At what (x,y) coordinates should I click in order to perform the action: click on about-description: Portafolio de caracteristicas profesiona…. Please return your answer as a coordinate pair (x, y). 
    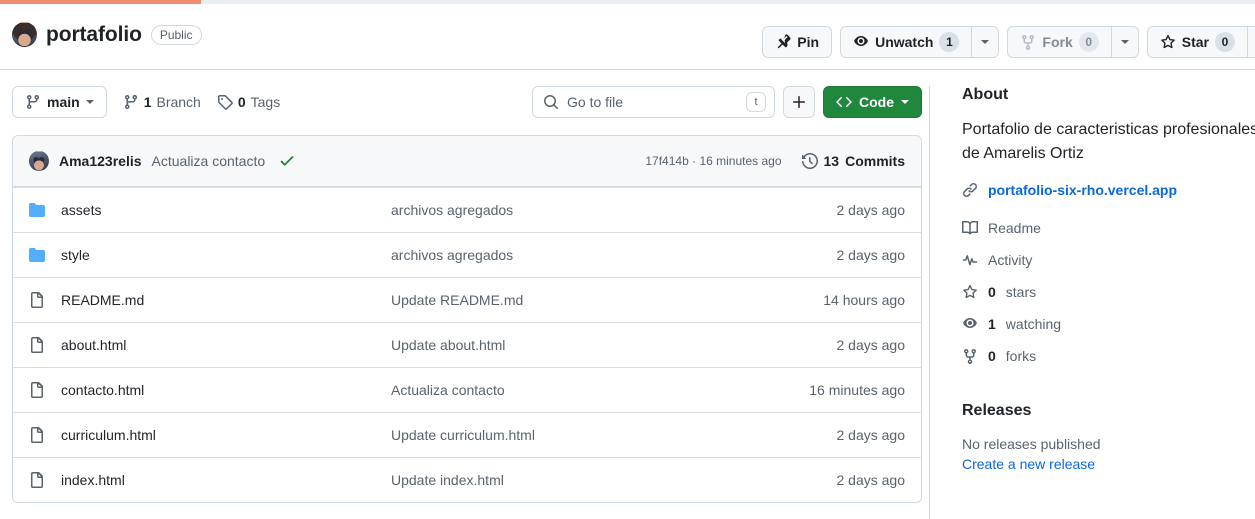
    Looking at the image, I should click on (1108, 142).